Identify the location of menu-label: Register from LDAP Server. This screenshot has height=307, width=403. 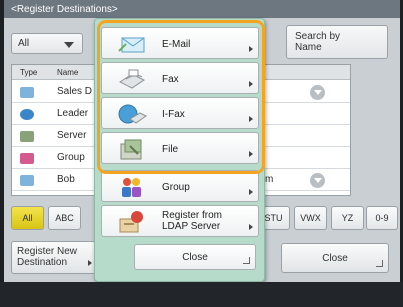
(192, 221).